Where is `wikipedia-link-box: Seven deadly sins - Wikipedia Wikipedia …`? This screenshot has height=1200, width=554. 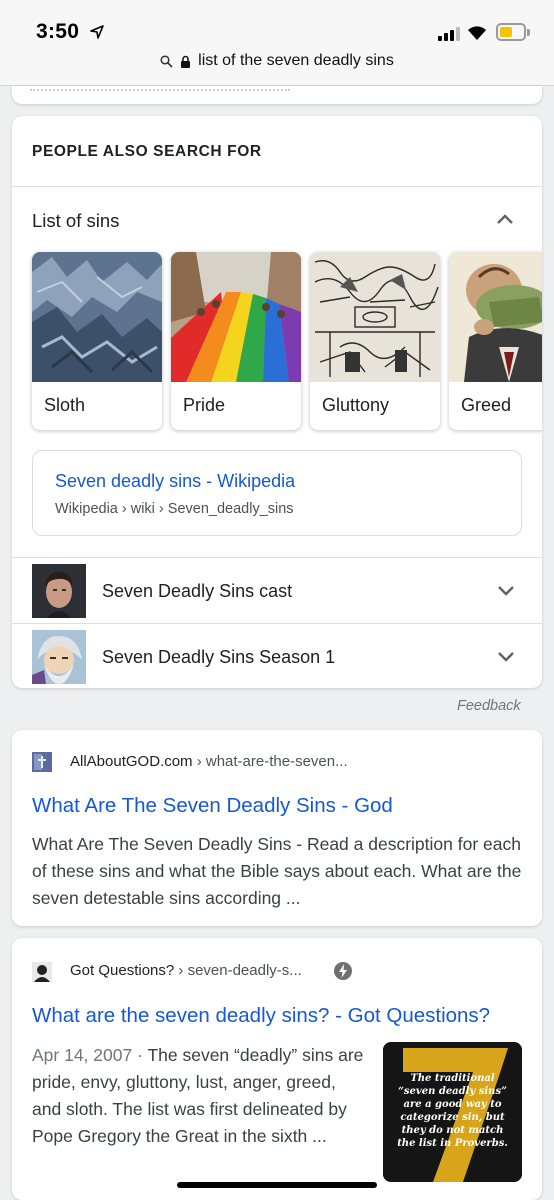
wikipedia-link-box: Seven deadly sins - Wikipedia Wikipedia … is located at coordinates (277, 493).